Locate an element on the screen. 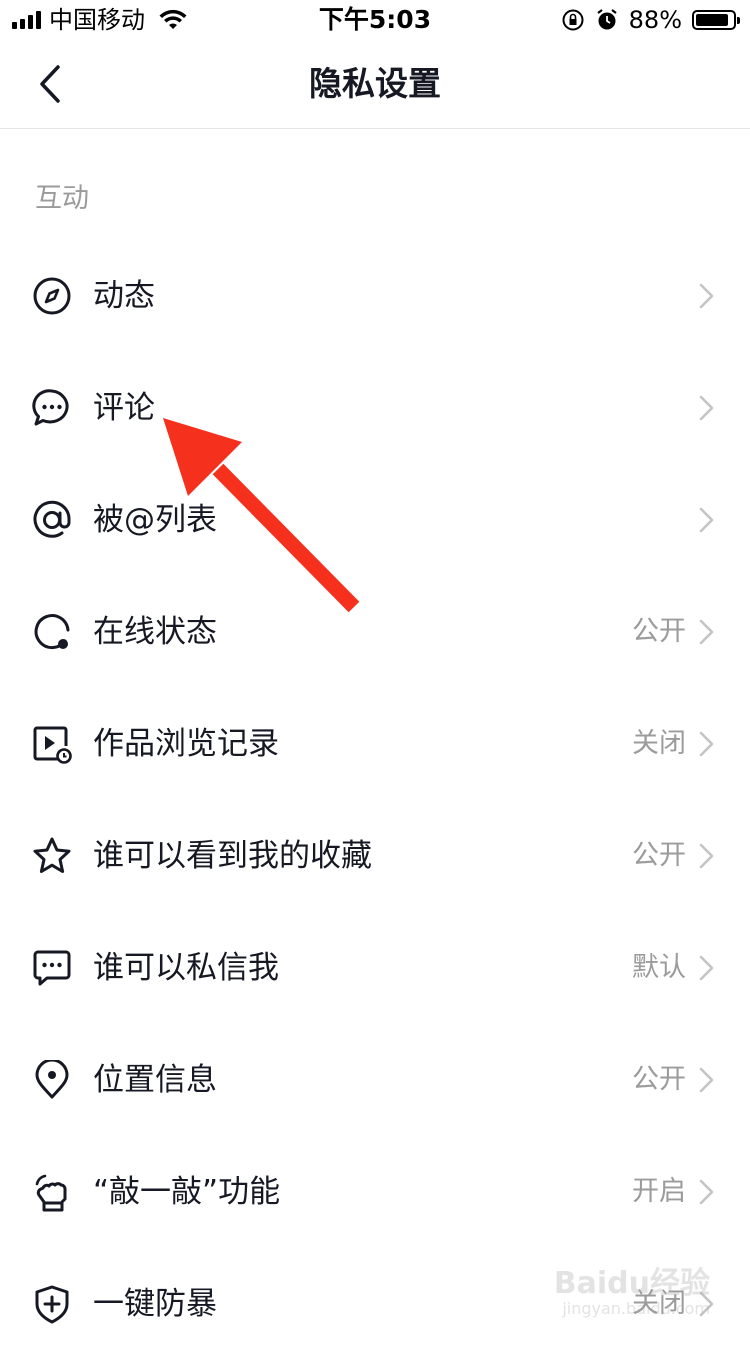 This screenshot has width=750, height=1360. settings-item-label: 评论 is located at coordinates (124, 408).